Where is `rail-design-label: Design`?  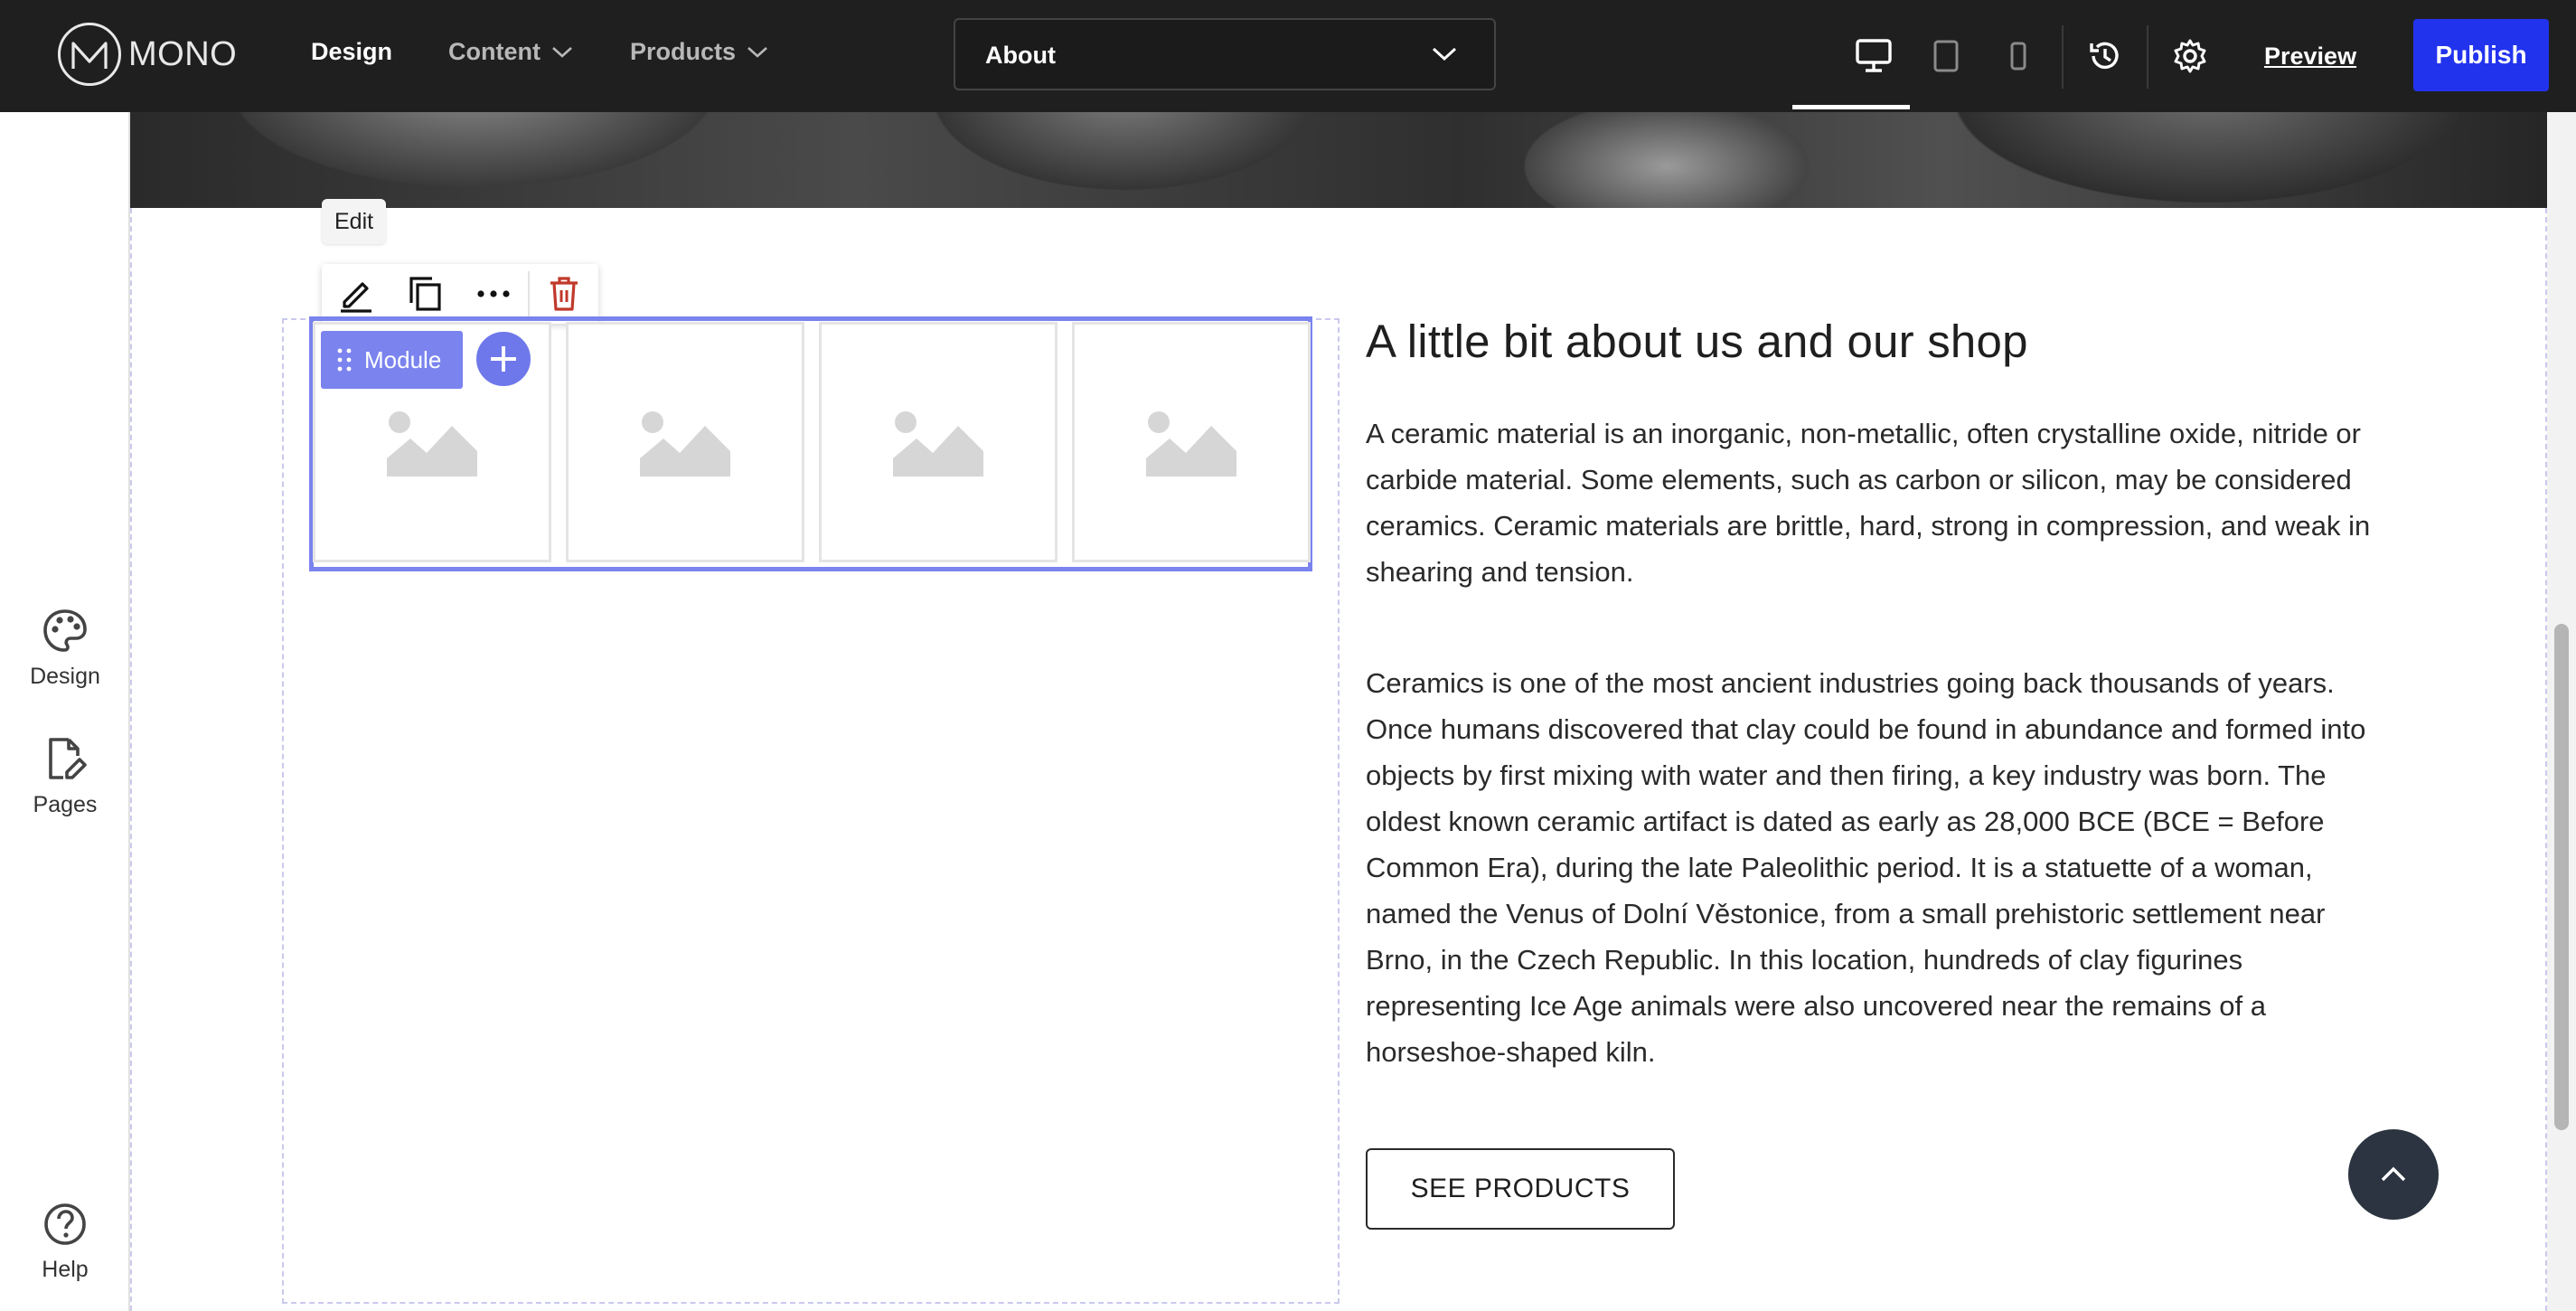
rail-design-label: Design is located at coordinates (65, 677).